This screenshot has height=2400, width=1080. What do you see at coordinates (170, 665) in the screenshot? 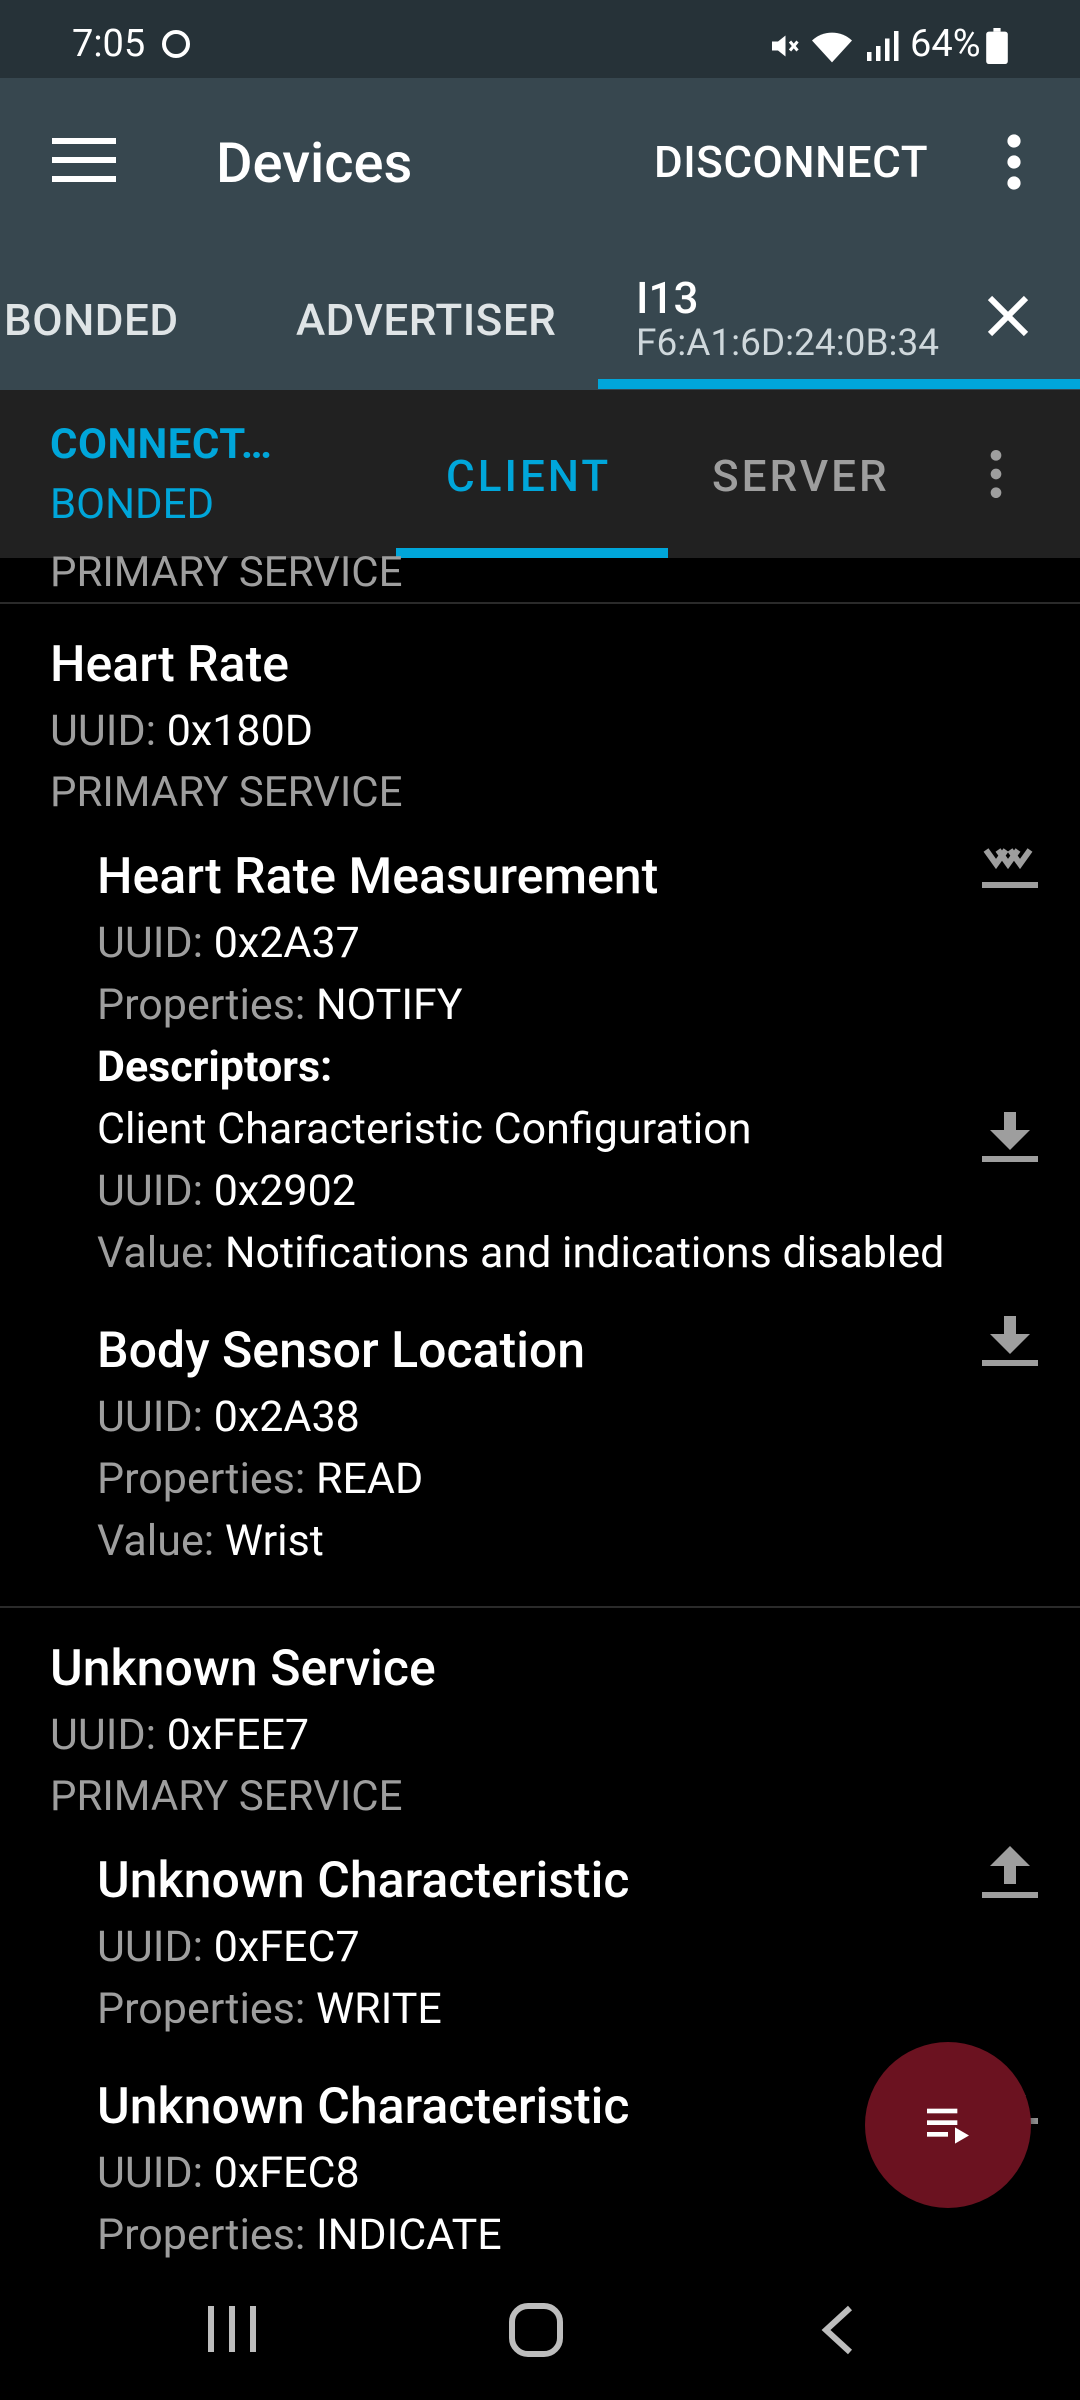
I see `service-name: Heart Rate` at bounding box center [170, 665].